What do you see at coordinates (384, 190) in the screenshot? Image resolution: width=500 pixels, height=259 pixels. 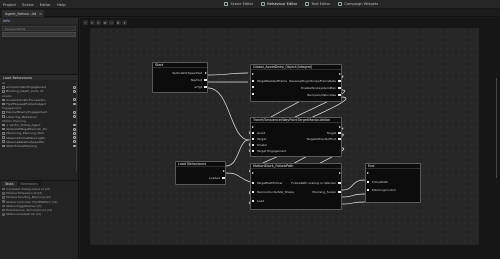 I see `port-label: PlanningControl` at bounding box center [384, 190].